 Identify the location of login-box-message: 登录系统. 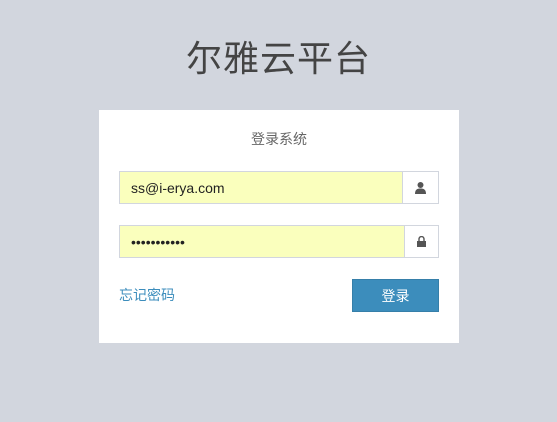
(279, 140).